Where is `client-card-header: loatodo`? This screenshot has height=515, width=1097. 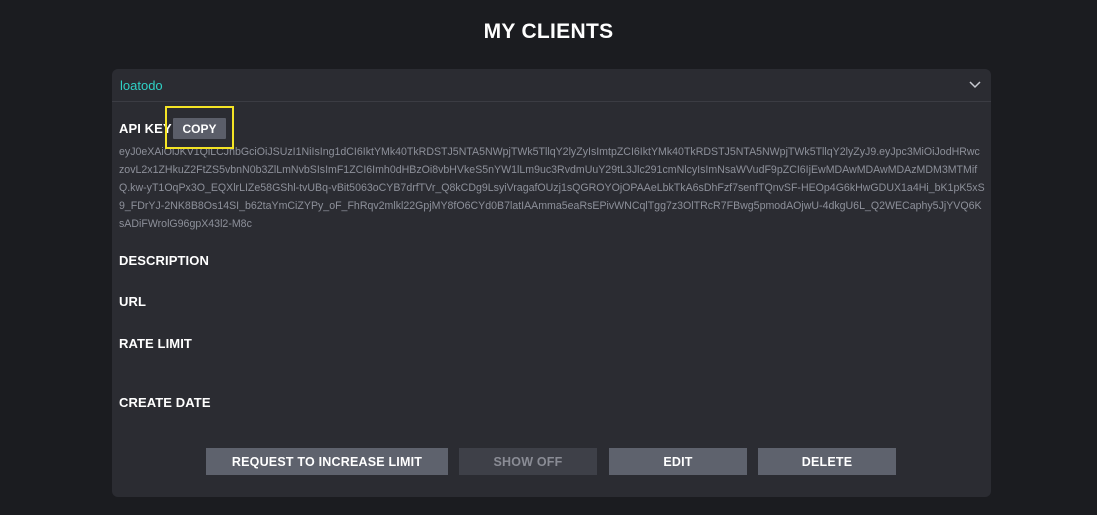 client-card-header: loatodo is located at coordinates (551, 85).